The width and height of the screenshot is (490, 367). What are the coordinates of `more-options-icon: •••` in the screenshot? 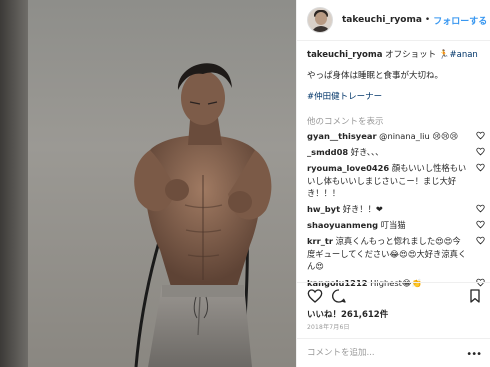 It's located at (474, 354).